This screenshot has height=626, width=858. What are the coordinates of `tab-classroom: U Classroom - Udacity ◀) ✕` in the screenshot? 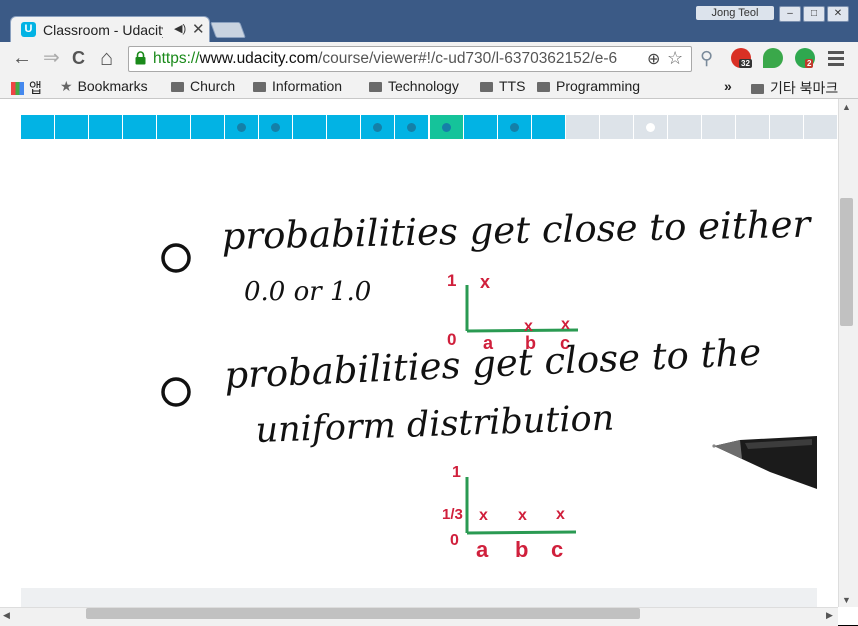 It's located at (110, 29).